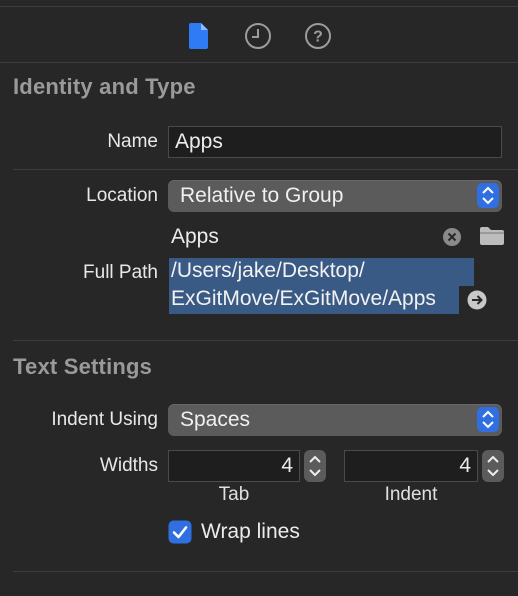 The width and height of the screenshot is (518, 596). I want to click on indent-label: Indent, so click(411, 494).